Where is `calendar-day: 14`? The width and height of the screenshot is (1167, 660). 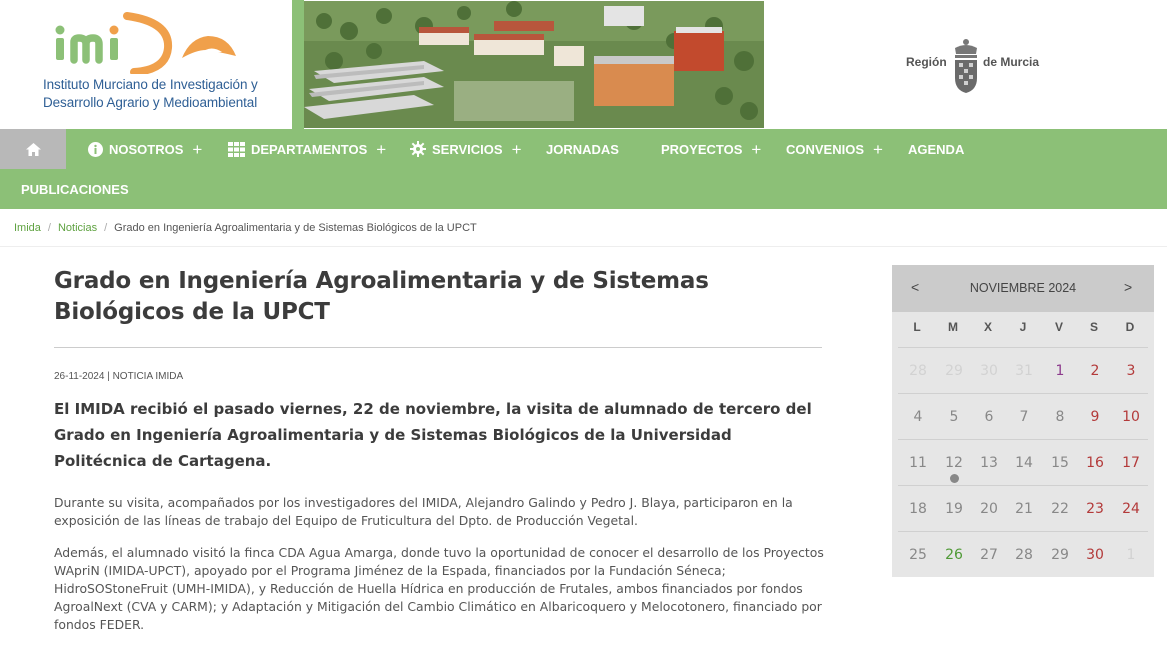
calendar-day: 14 is located at coordinates (1024, 463).